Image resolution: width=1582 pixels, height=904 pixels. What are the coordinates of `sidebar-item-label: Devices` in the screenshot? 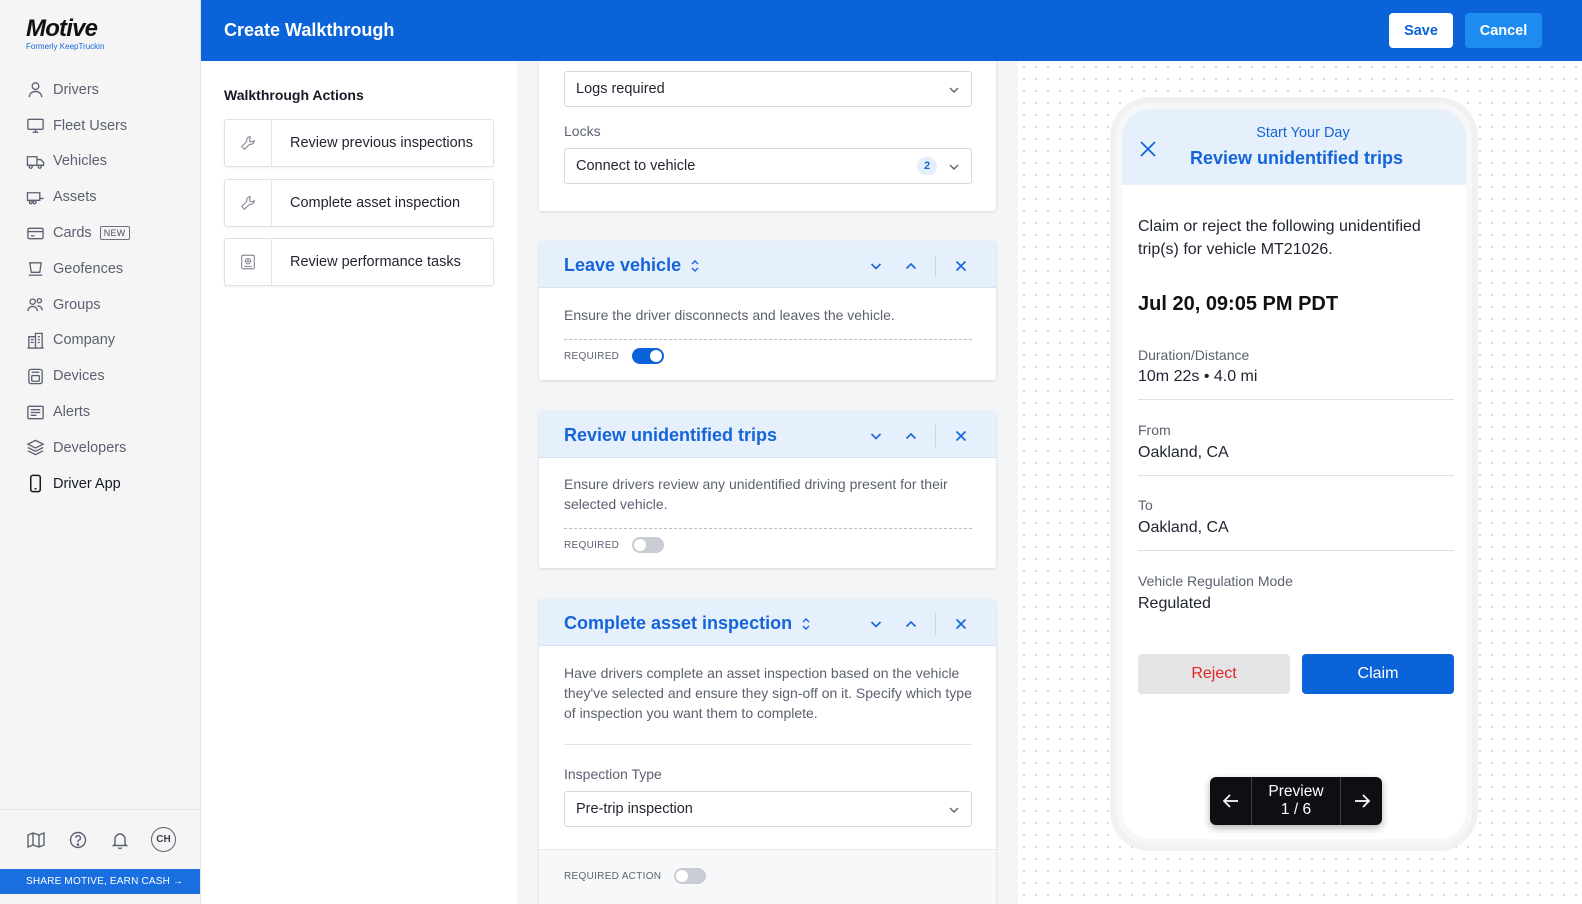 It's located at (79, 376).